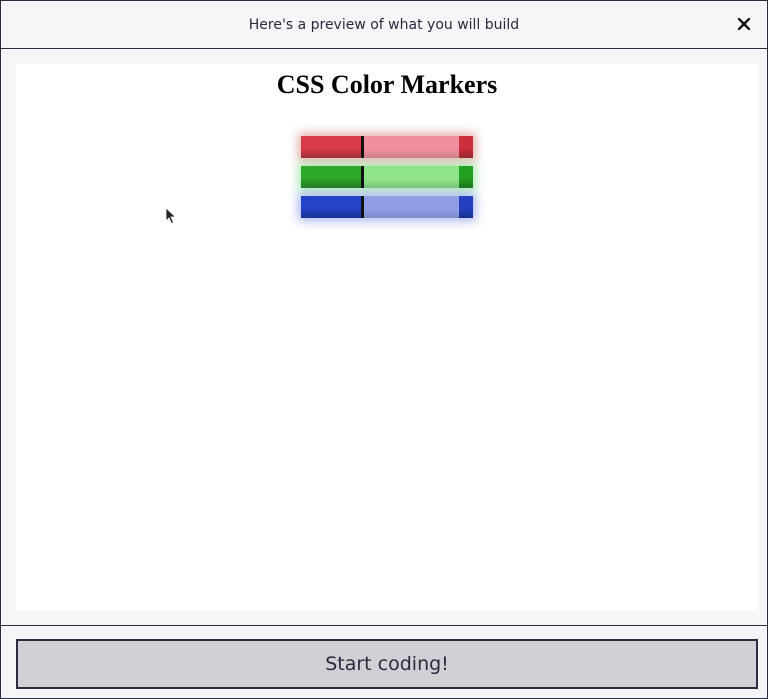 This screenshot has width=768, height=699. I want to click on marker-green, so click(387, 177).